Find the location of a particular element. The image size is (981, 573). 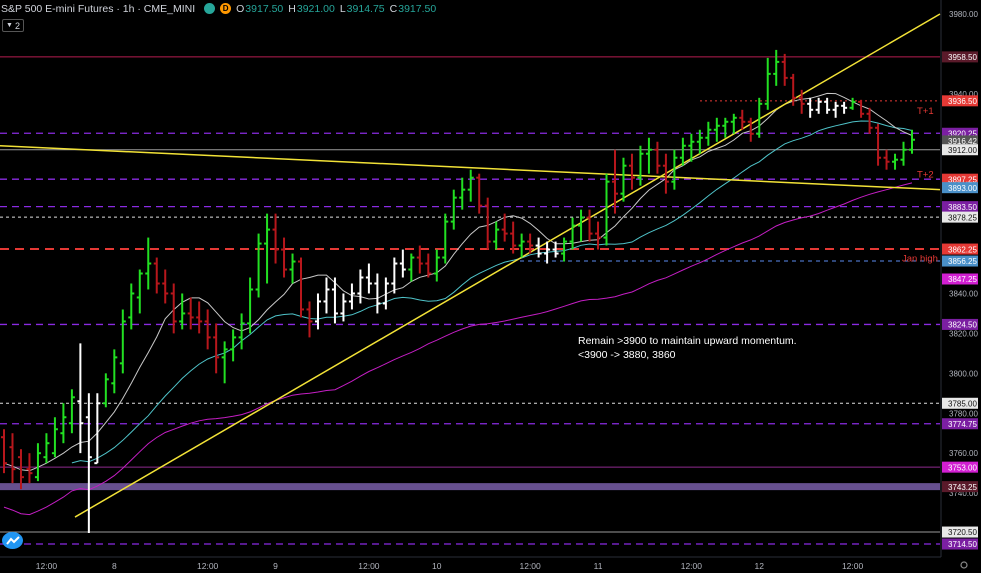

time-tick-label: 11 is located at coordinates (598, 566).